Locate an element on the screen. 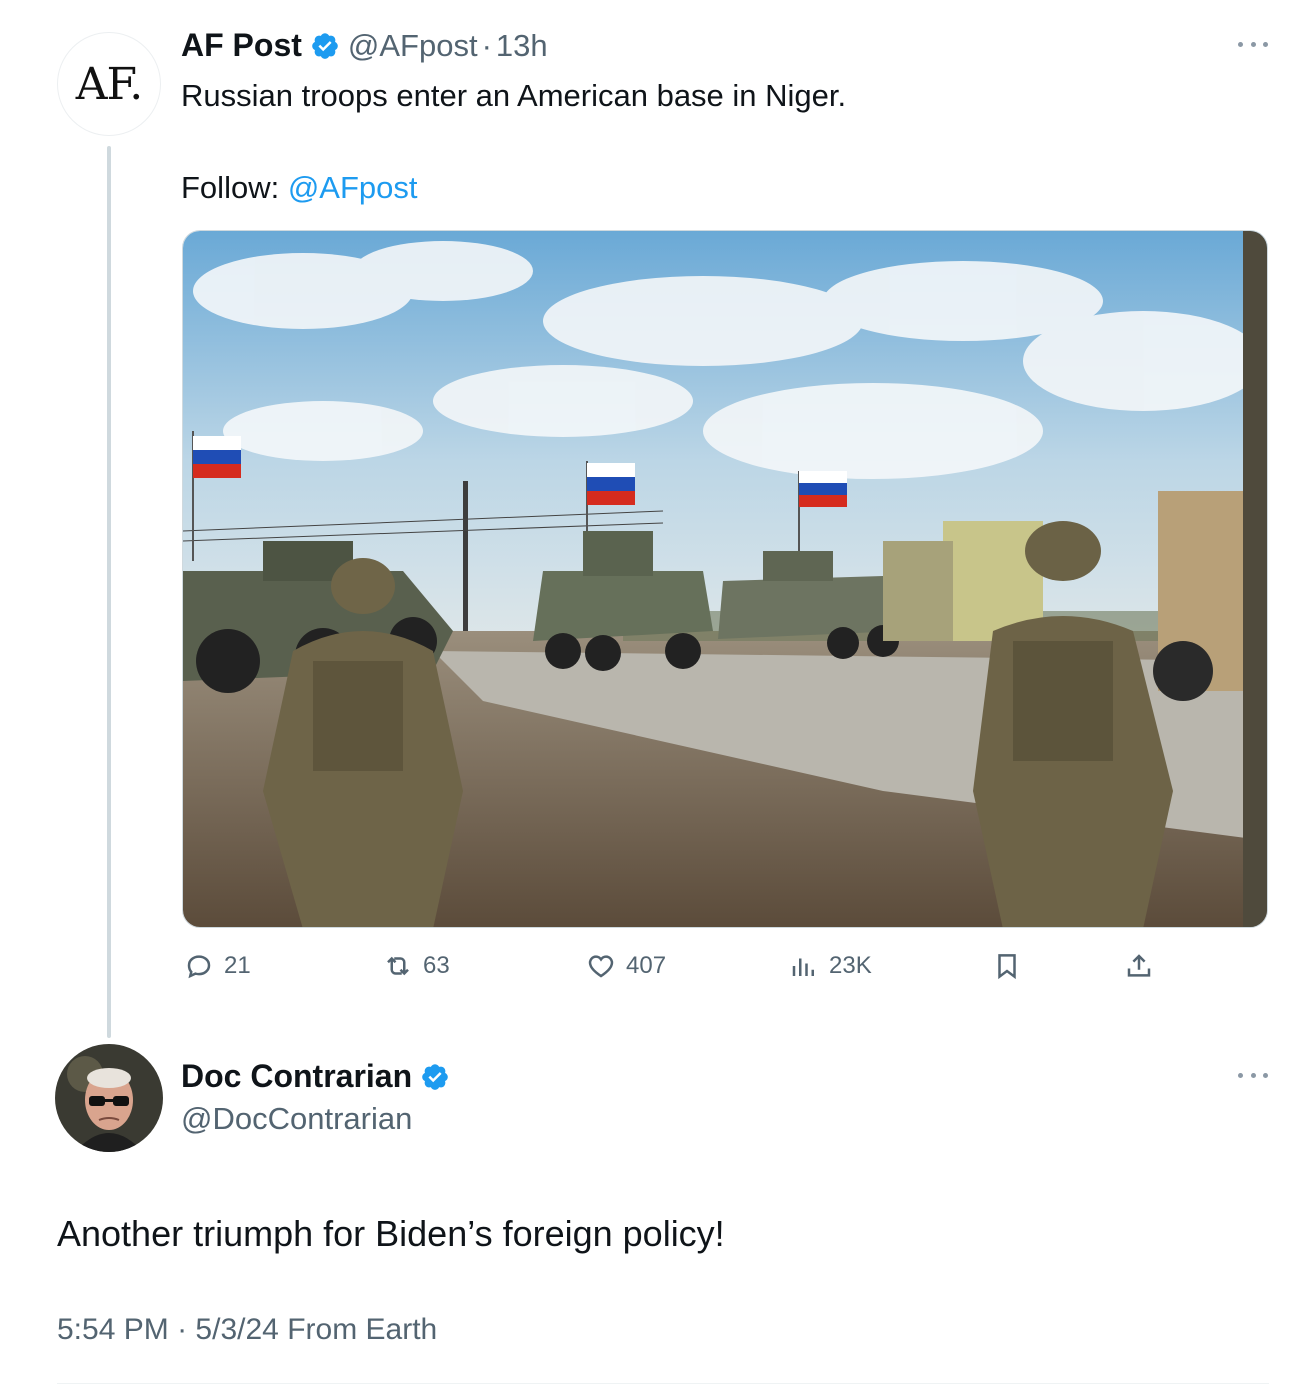  handle: @DocContrarian is located at coordinates (296, 1119).